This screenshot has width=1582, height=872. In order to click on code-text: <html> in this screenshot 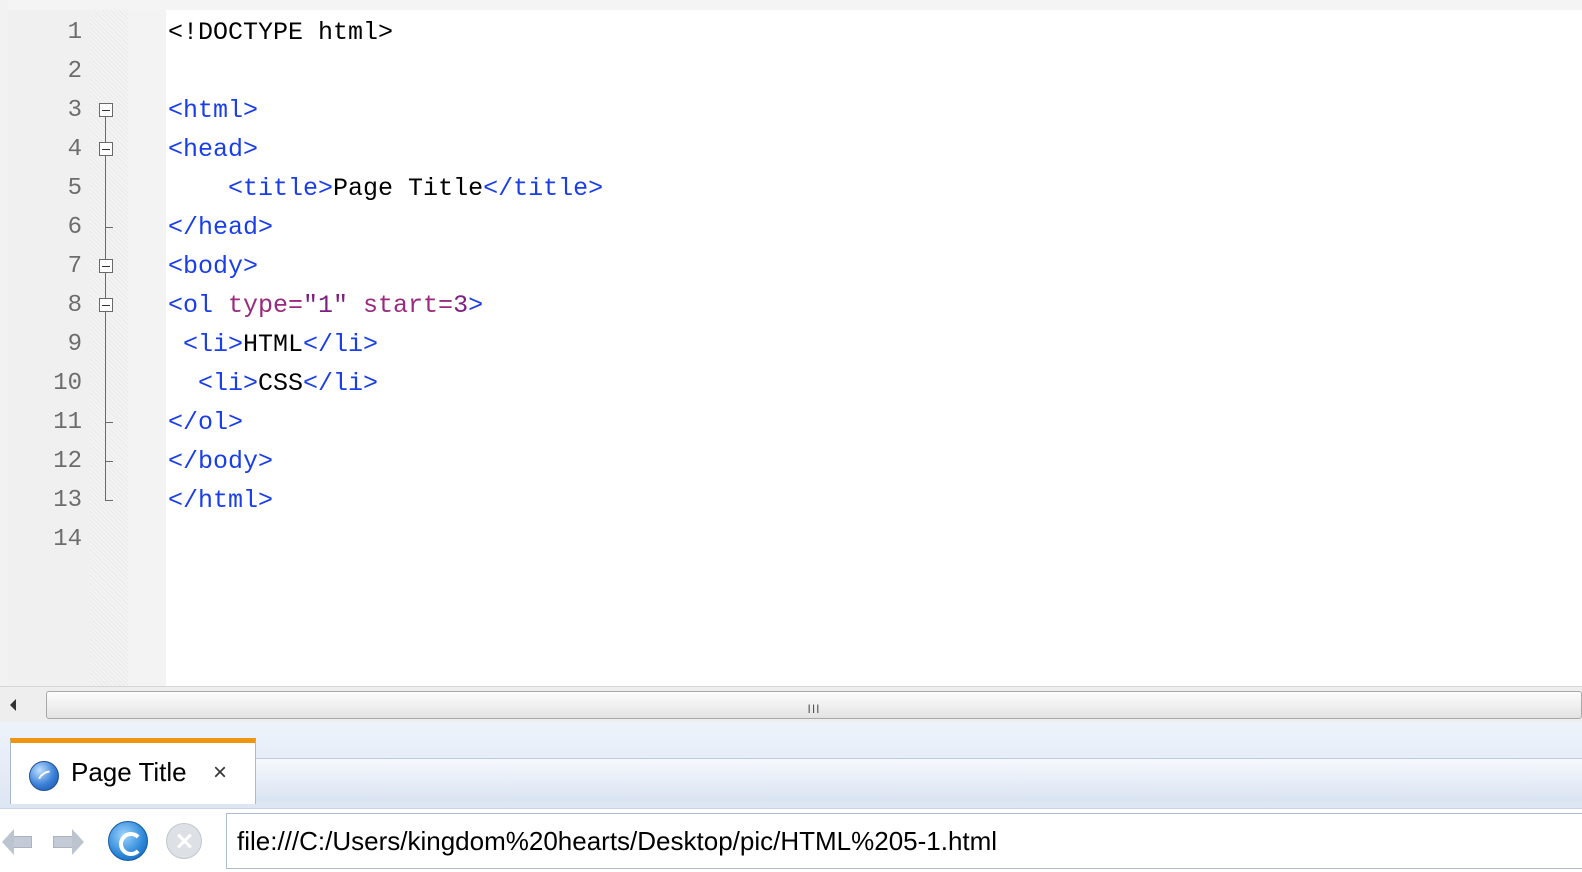, I will do `click(213, 110)`.